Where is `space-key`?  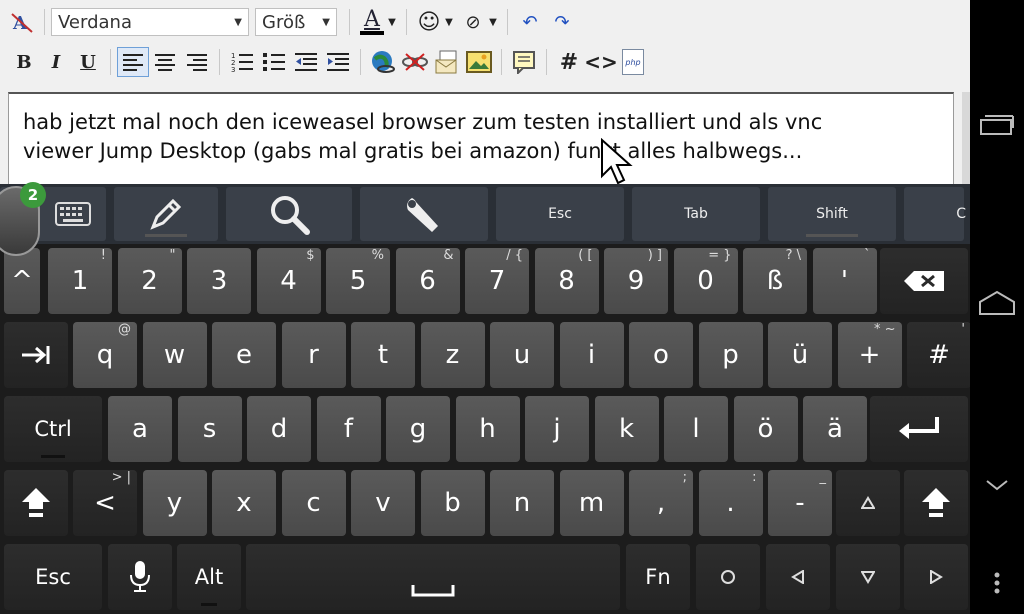 space-key is located at coordinates (433, 577).